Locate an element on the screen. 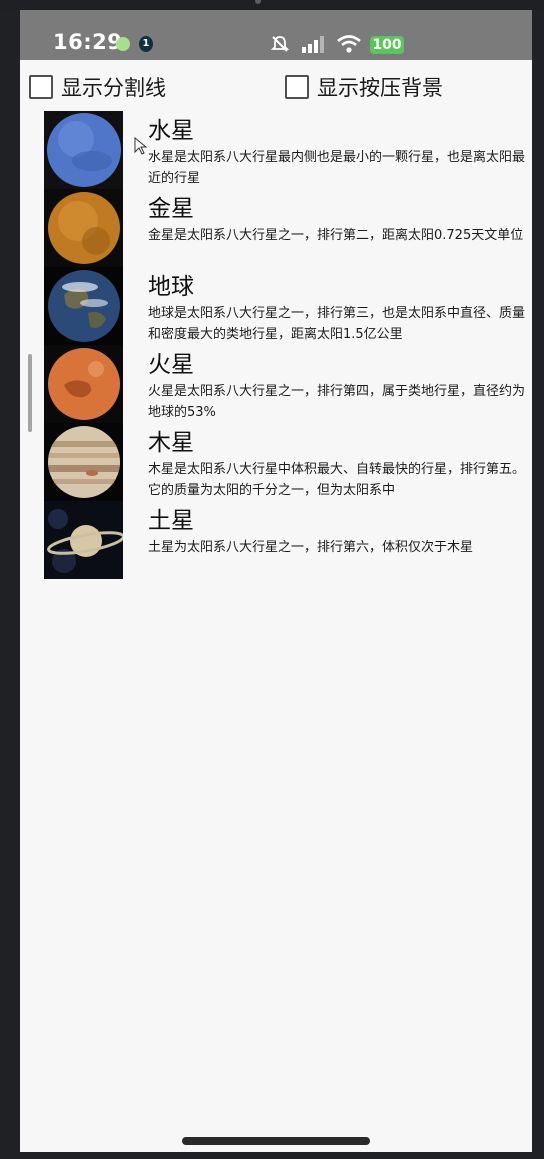  scrollbar is located at coordinates (30, 393).